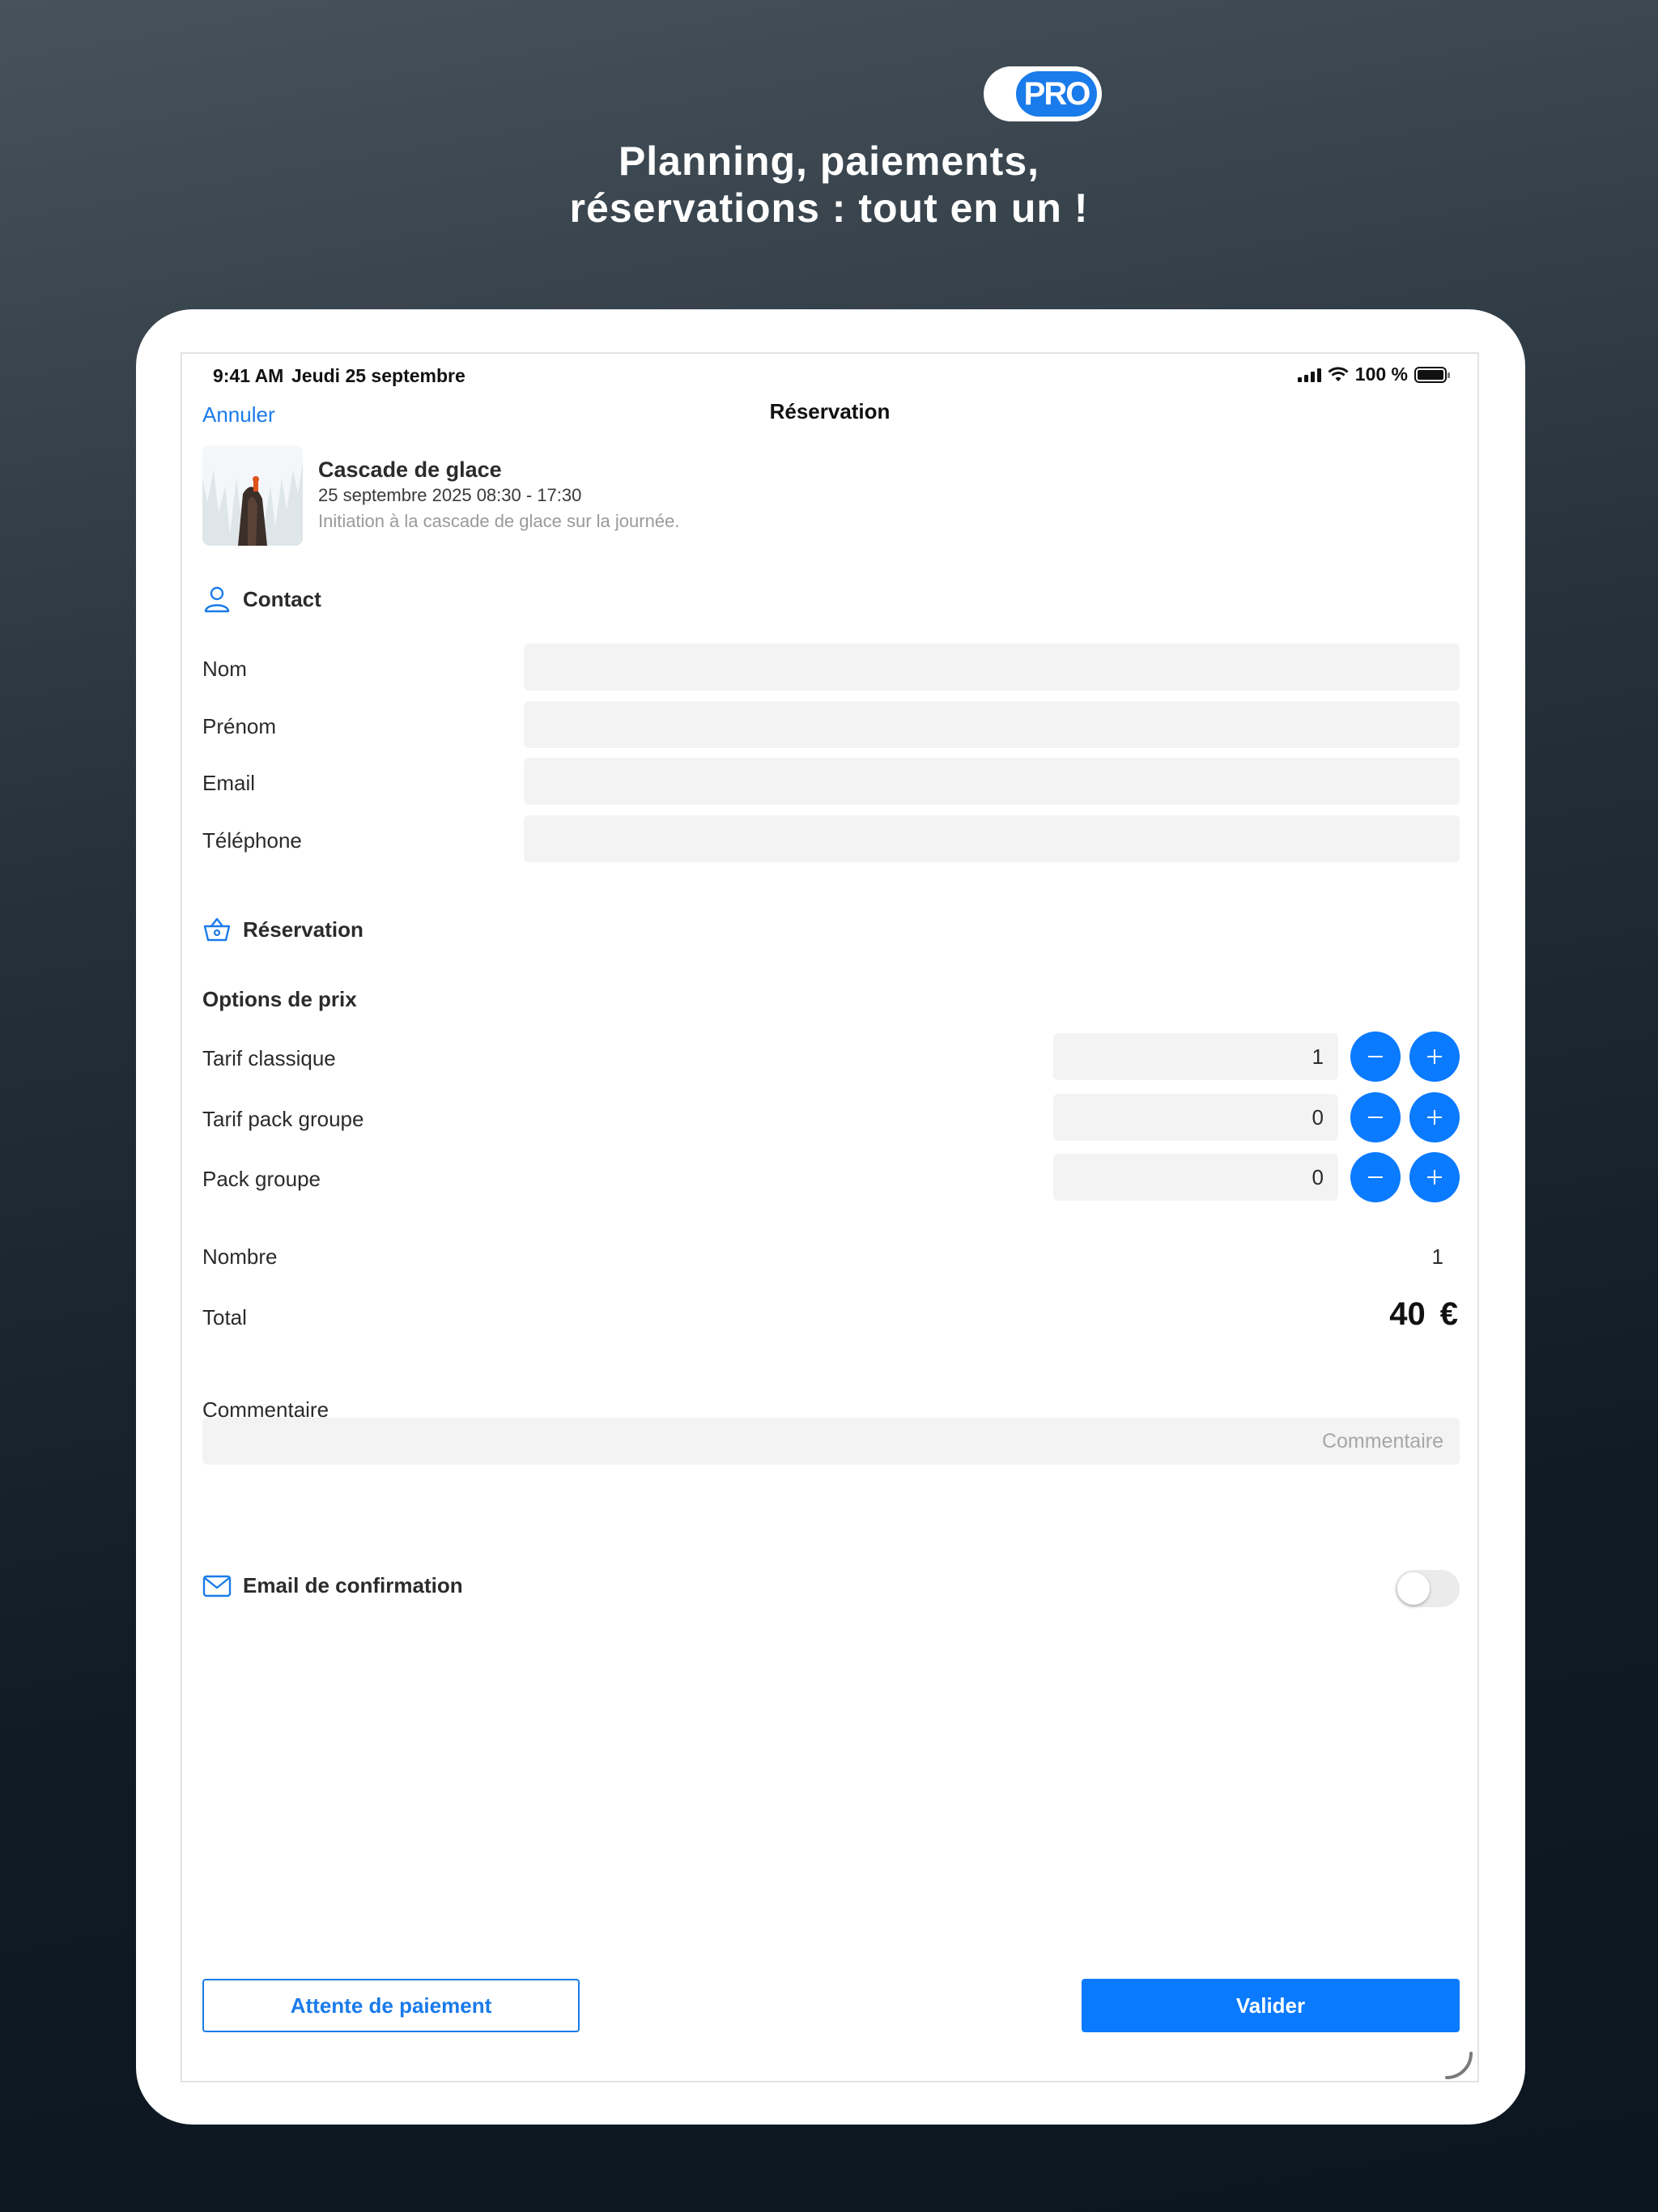  What do you see at coordinates (248, 376) in the screenshot?
I see `status-time: 9:41 AM` at bounding box center [248, 376].